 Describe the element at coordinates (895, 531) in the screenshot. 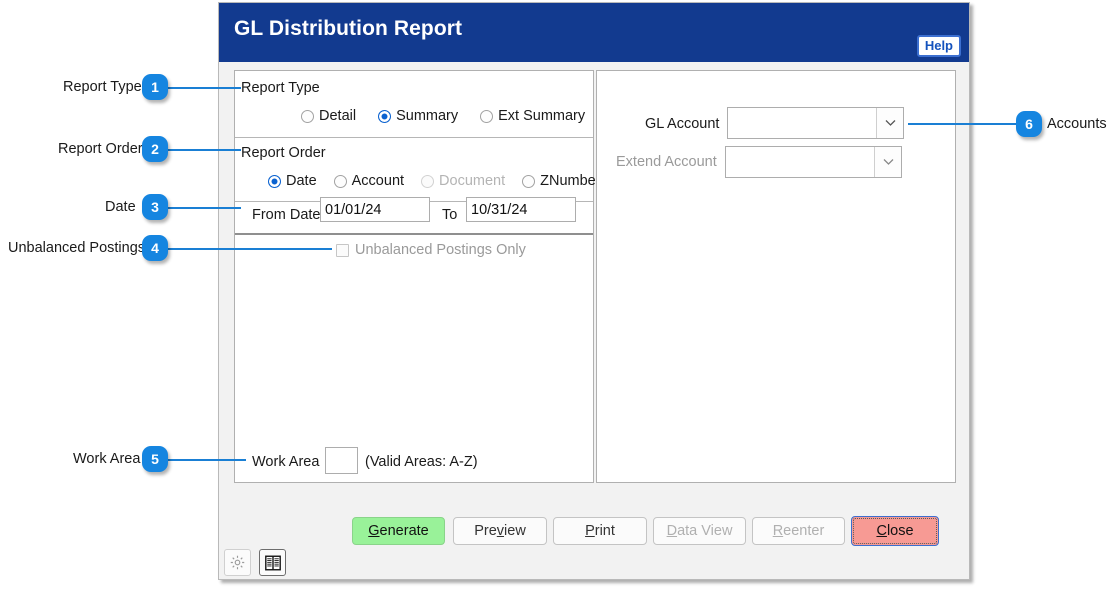

I see `close-button: Close` at that location.